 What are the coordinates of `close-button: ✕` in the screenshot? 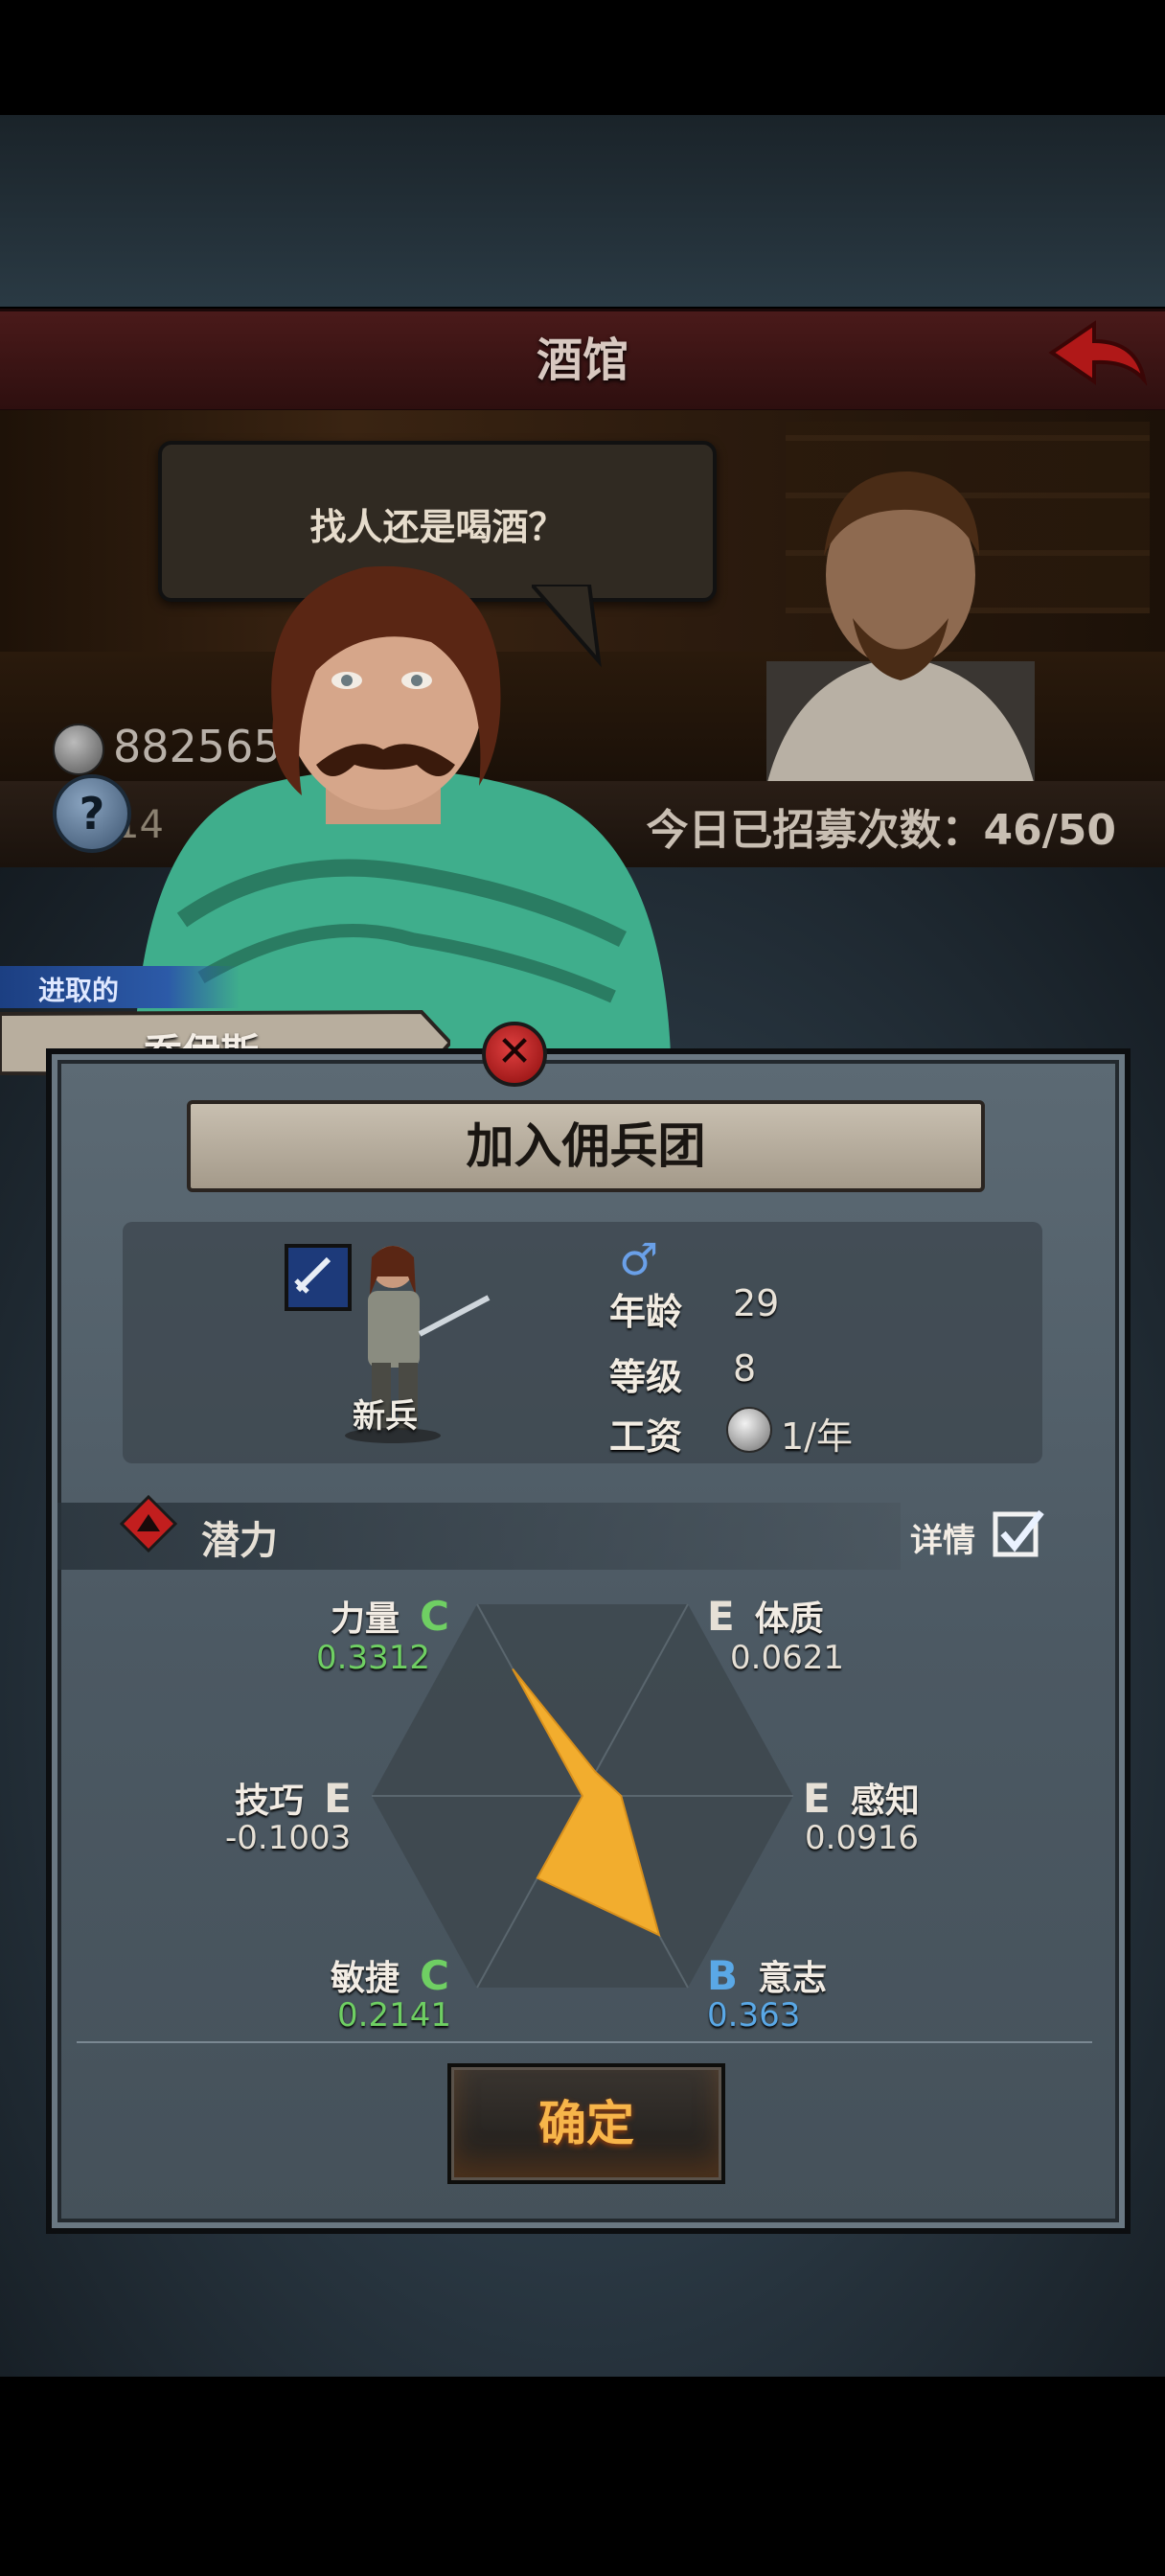 It's located at (514, 1054).